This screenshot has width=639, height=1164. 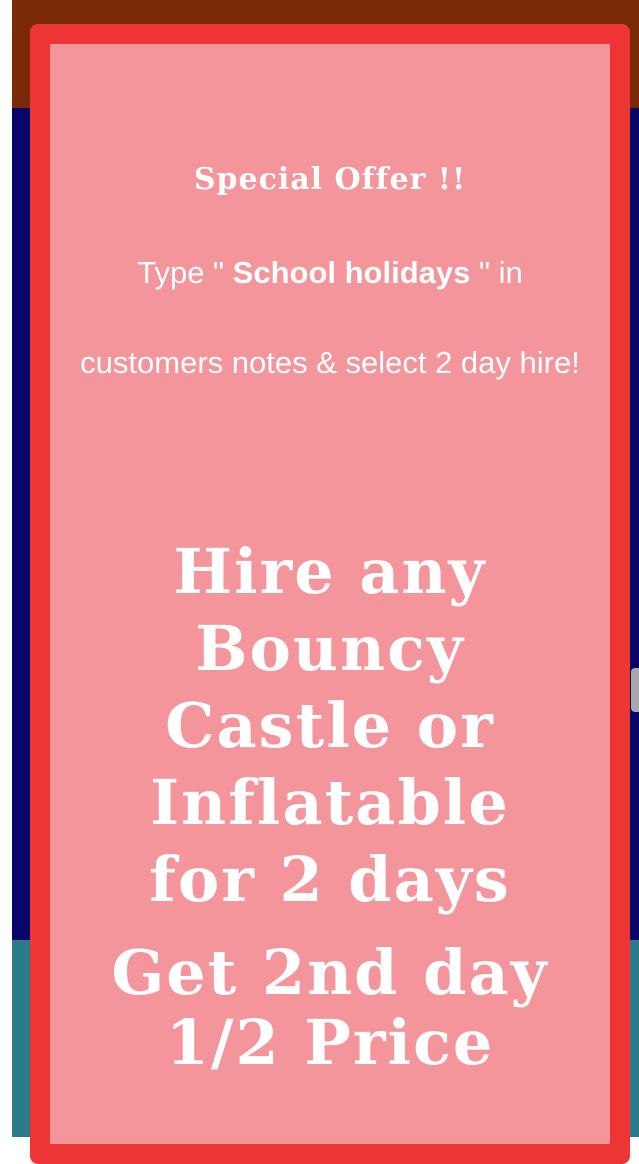 What do you see at coordinates (185, 272) in the screenshot?
I see `instructions-prefix: Type "` at bounding box center [185, 272].